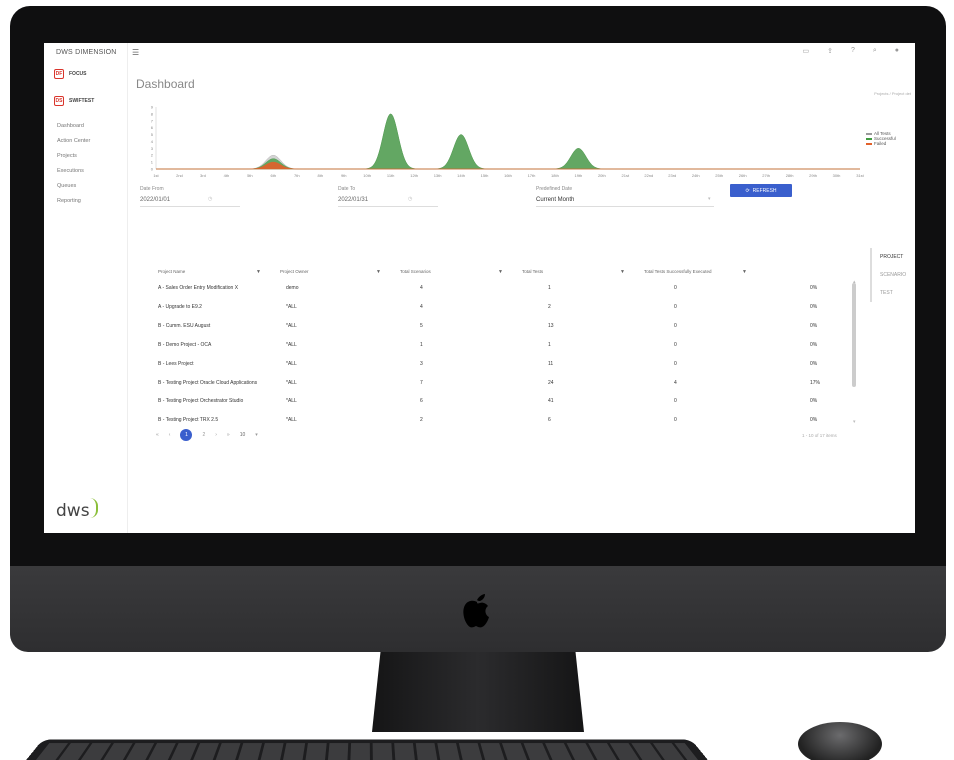  I want to click on project-name-cell: B - Cumm. ESU August, so click(184, 325).